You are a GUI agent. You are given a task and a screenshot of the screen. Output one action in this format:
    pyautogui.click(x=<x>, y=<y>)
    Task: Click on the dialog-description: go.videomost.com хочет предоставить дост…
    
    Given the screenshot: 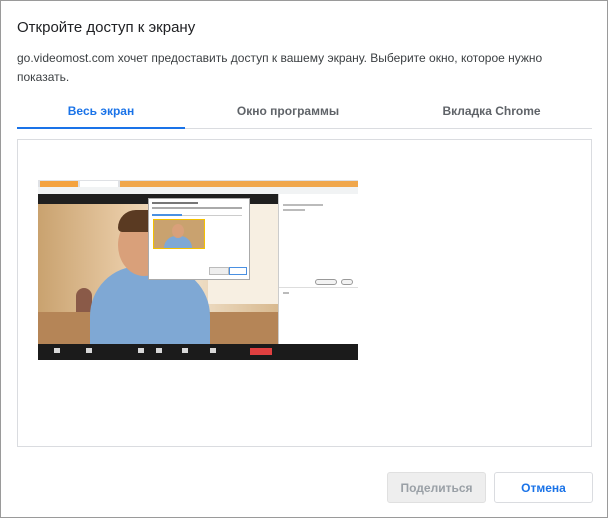 What is the action you would take?
    pyautogui.click(x=280, y=67)
    